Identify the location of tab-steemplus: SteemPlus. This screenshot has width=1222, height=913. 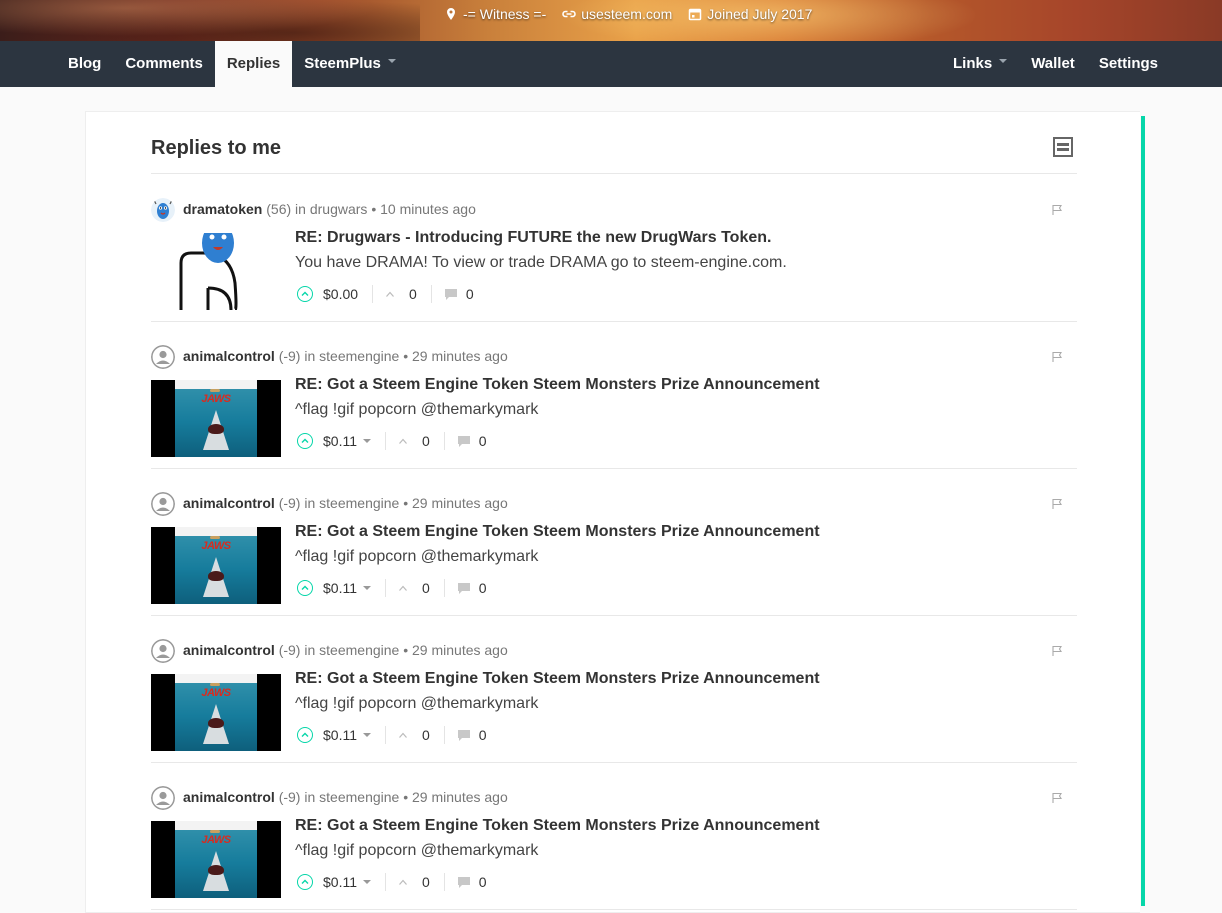
(350, 64).